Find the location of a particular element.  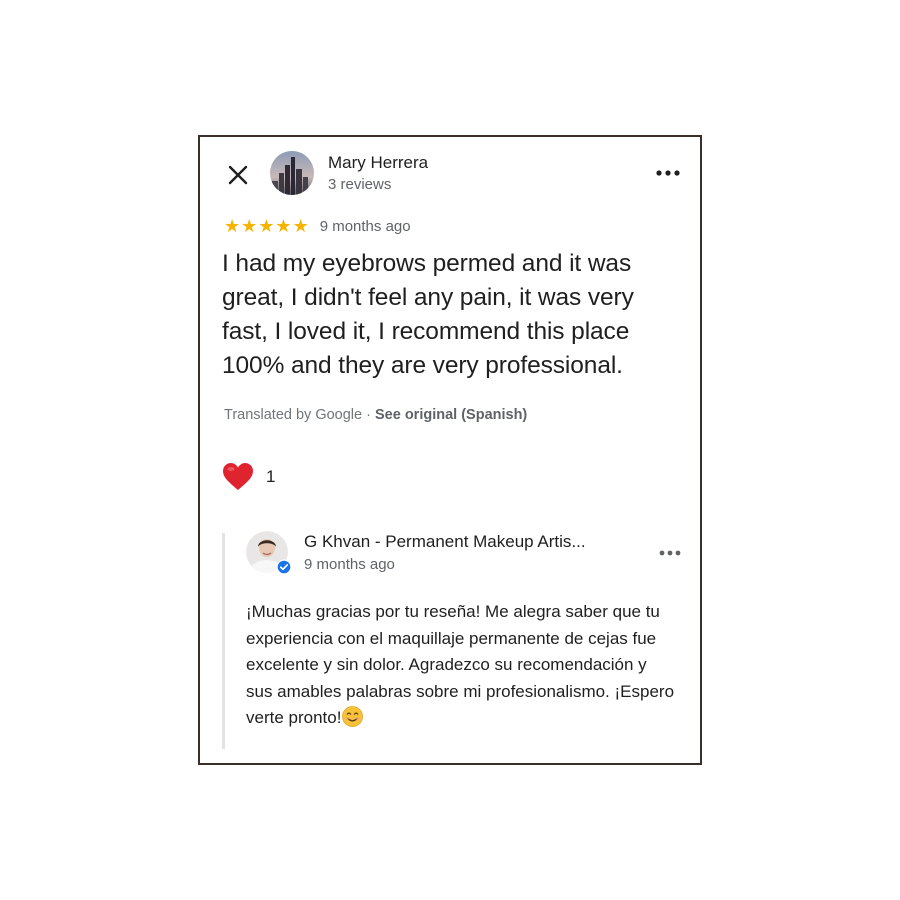

owner-response-divider is located at coordinates (223, 641).